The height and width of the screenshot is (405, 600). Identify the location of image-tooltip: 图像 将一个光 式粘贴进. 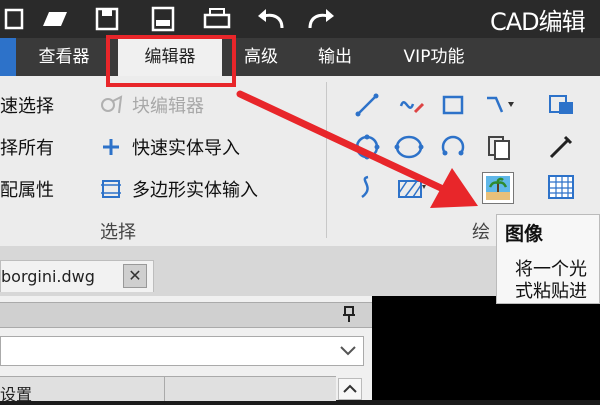
(548, 259).